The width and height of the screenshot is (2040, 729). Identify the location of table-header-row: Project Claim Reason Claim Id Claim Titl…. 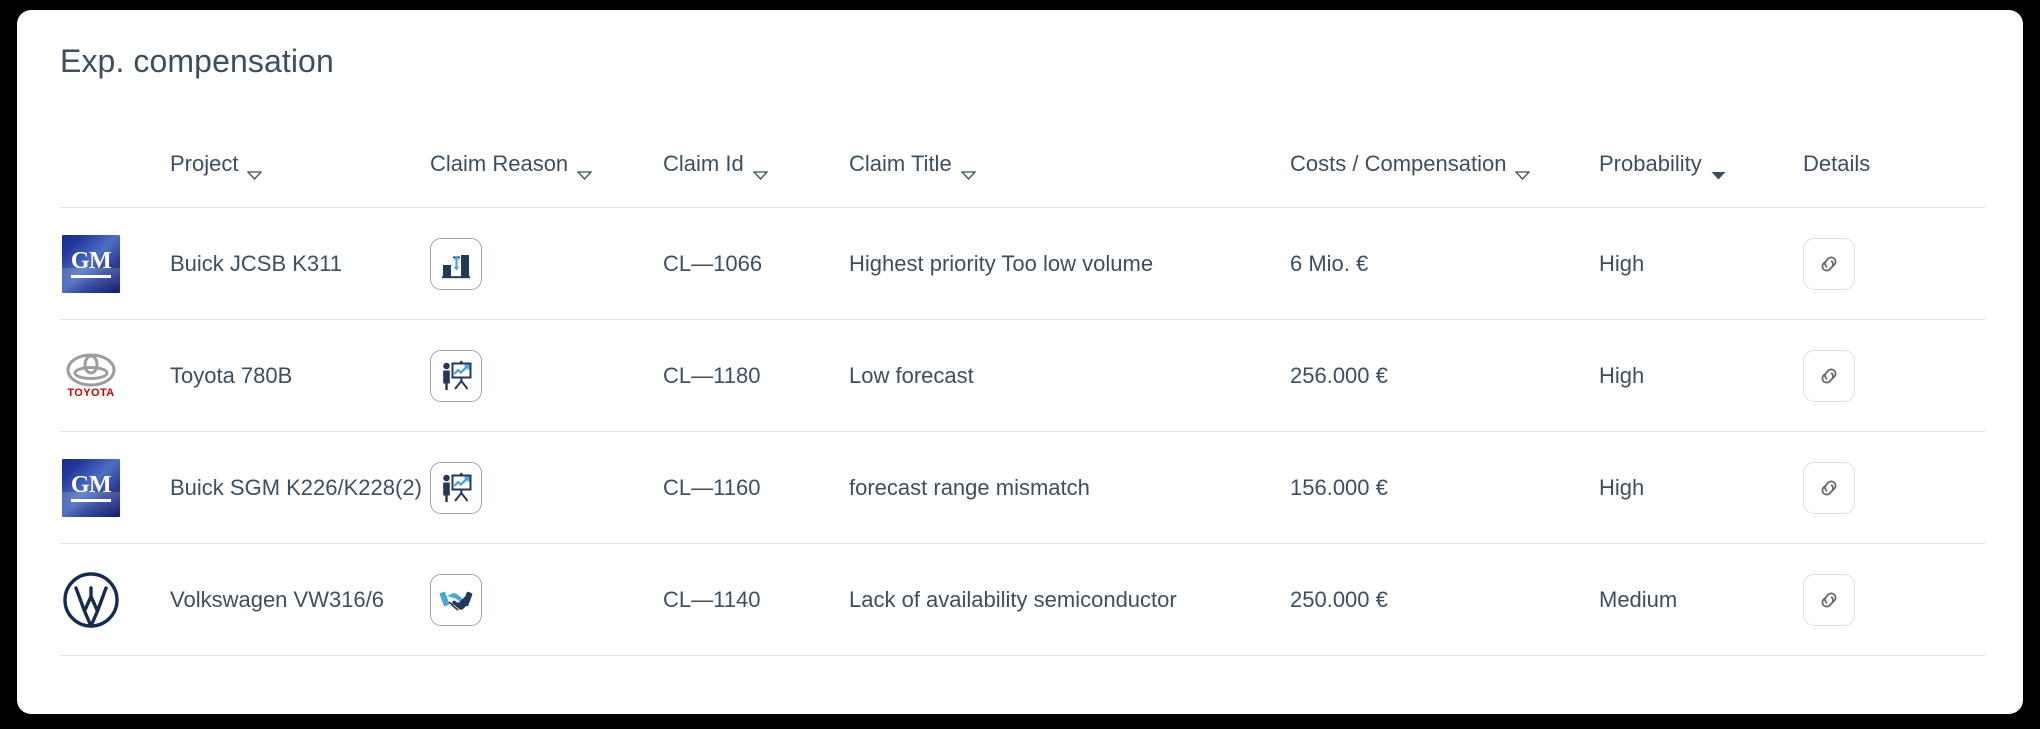
(1022, 179).